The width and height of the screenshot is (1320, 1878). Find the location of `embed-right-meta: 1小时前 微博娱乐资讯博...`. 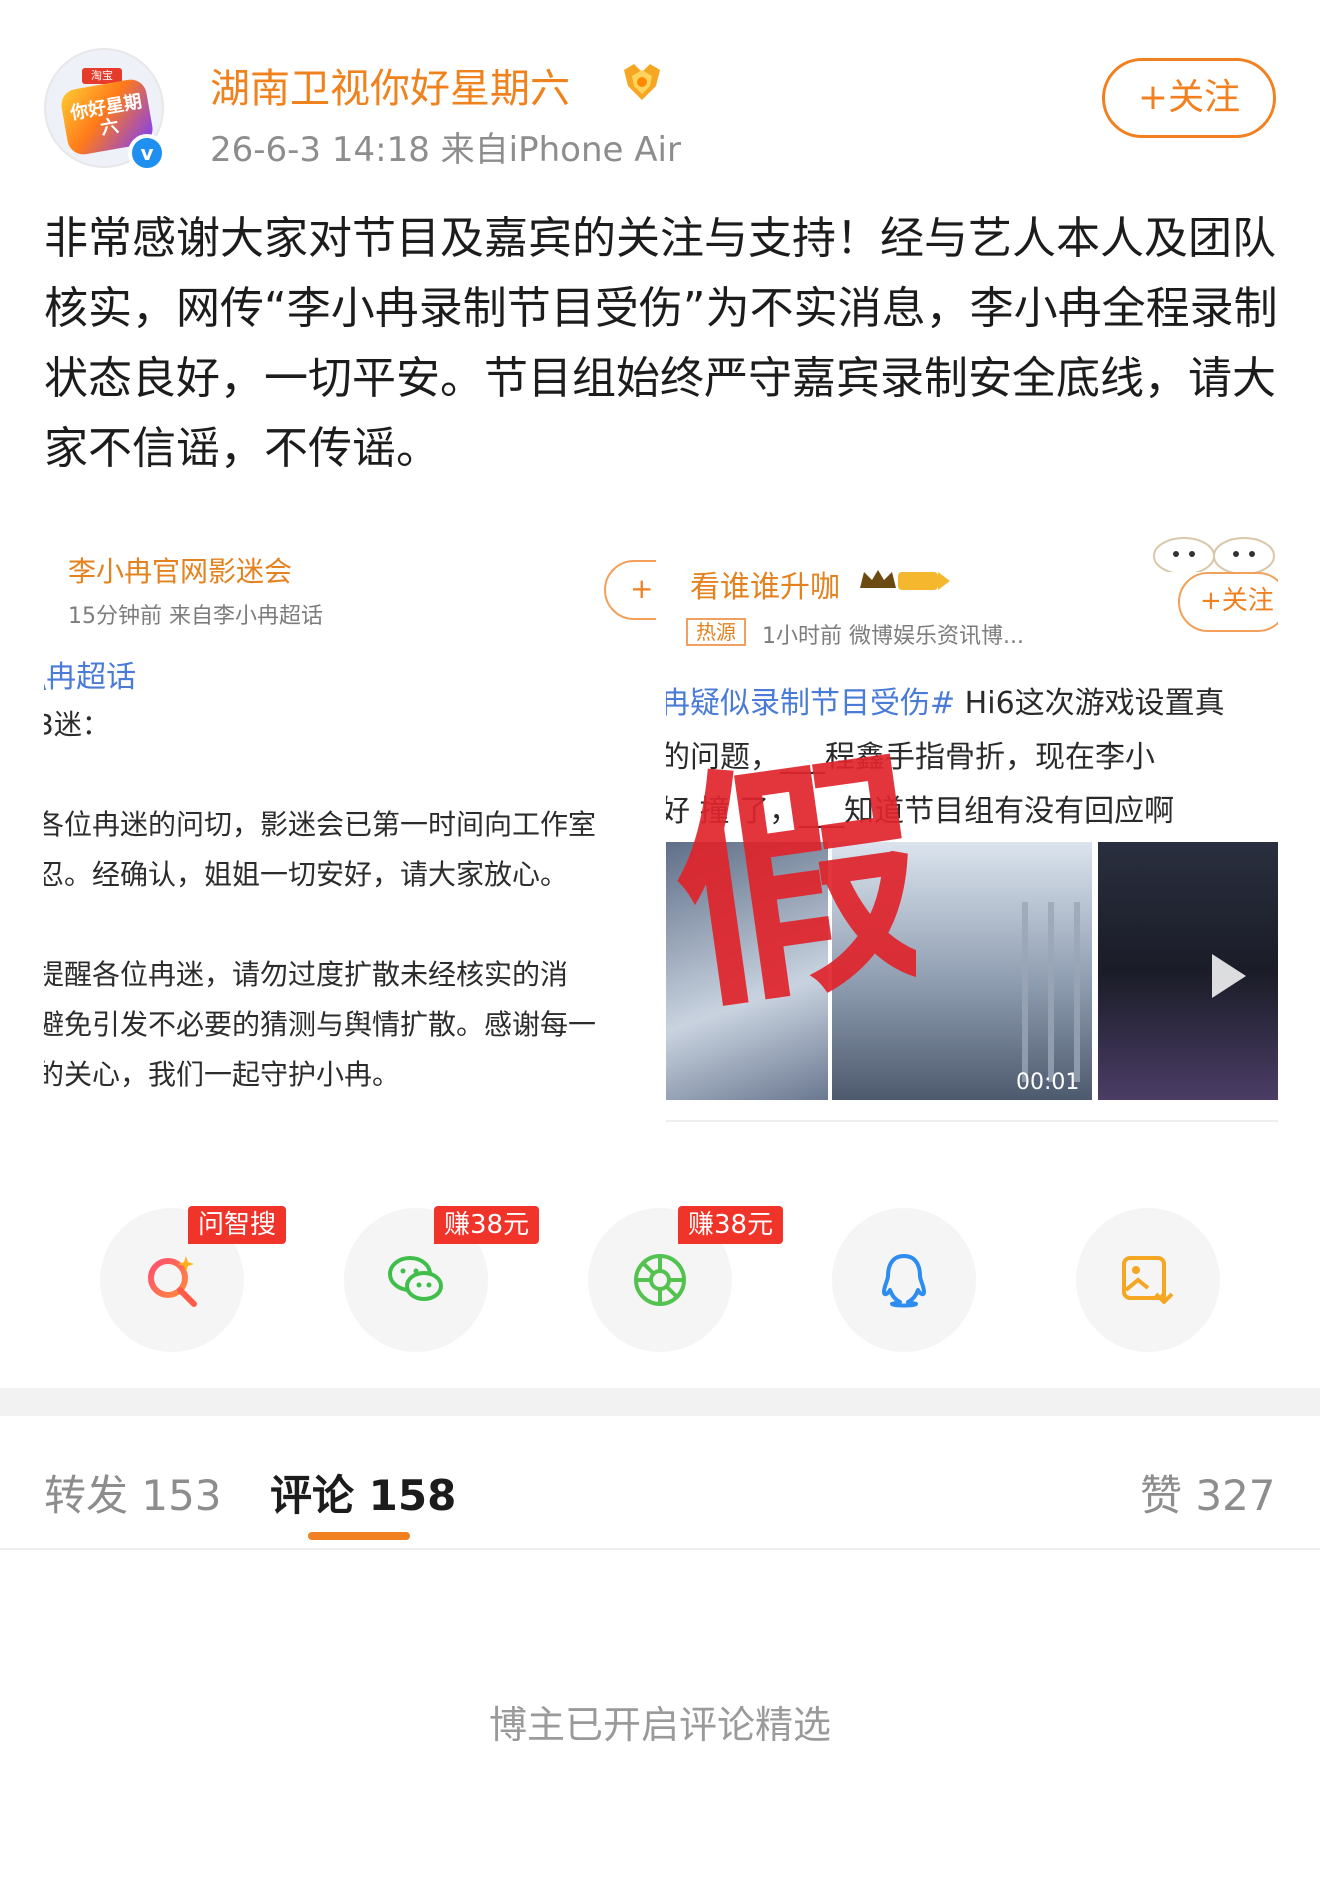

embed-right-meta: 1小时前 微博娱乐资讯博... is located at coordinates (893, 636).